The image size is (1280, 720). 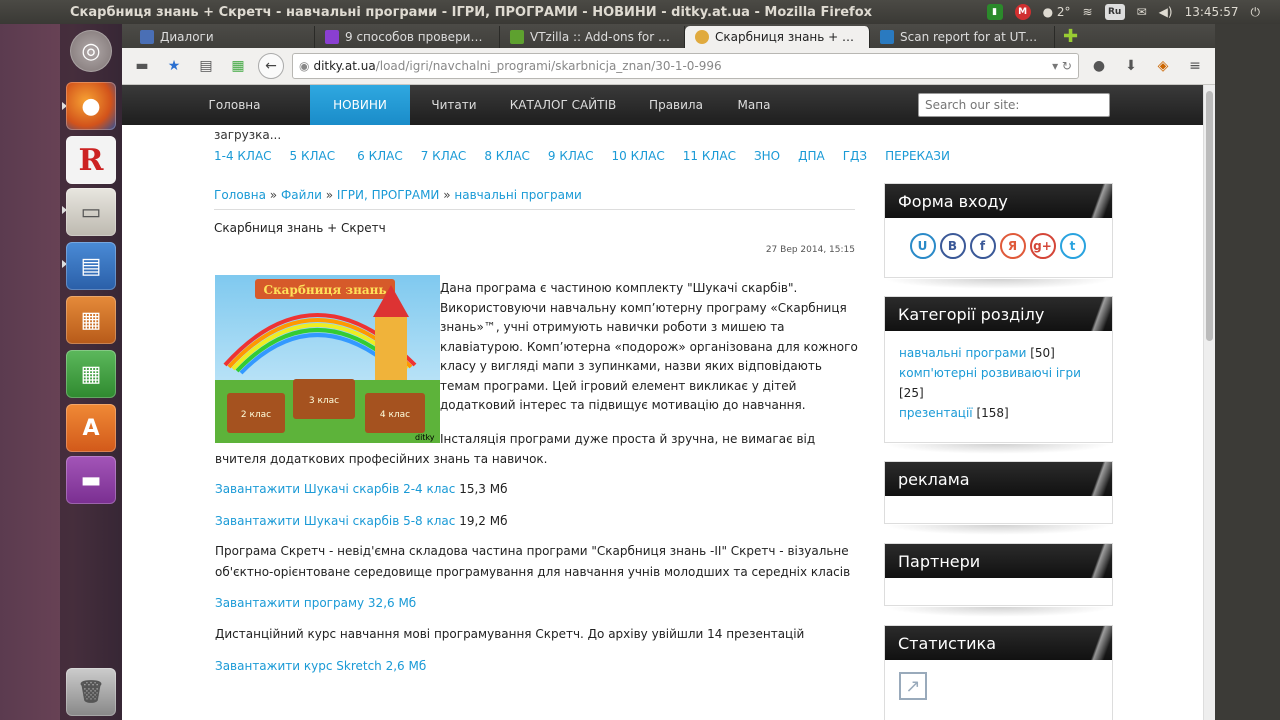 I want to click on back-button: ←, so click(x=271, y=66).